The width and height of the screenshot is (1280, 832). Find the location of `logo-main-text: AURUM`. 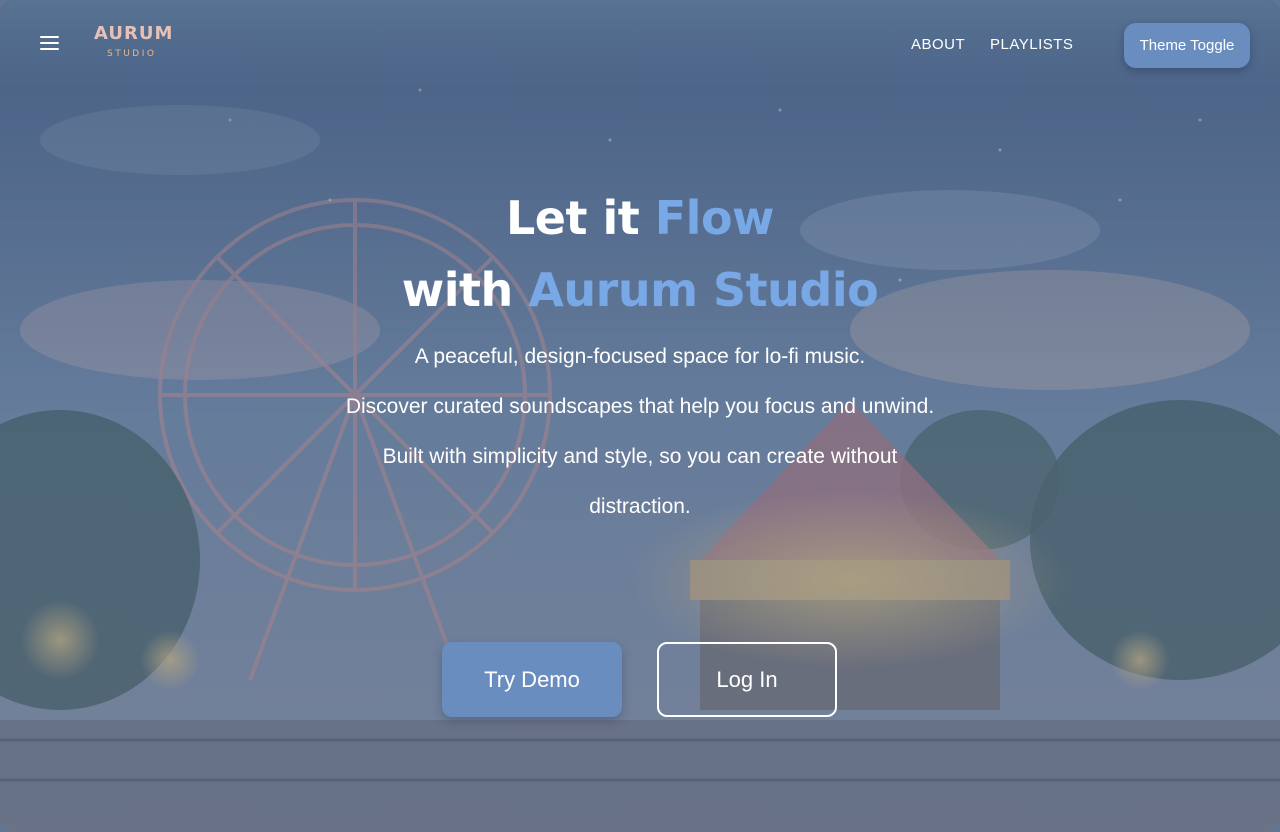

logo-main-text: AURUM is located at coordinates (134, 33).